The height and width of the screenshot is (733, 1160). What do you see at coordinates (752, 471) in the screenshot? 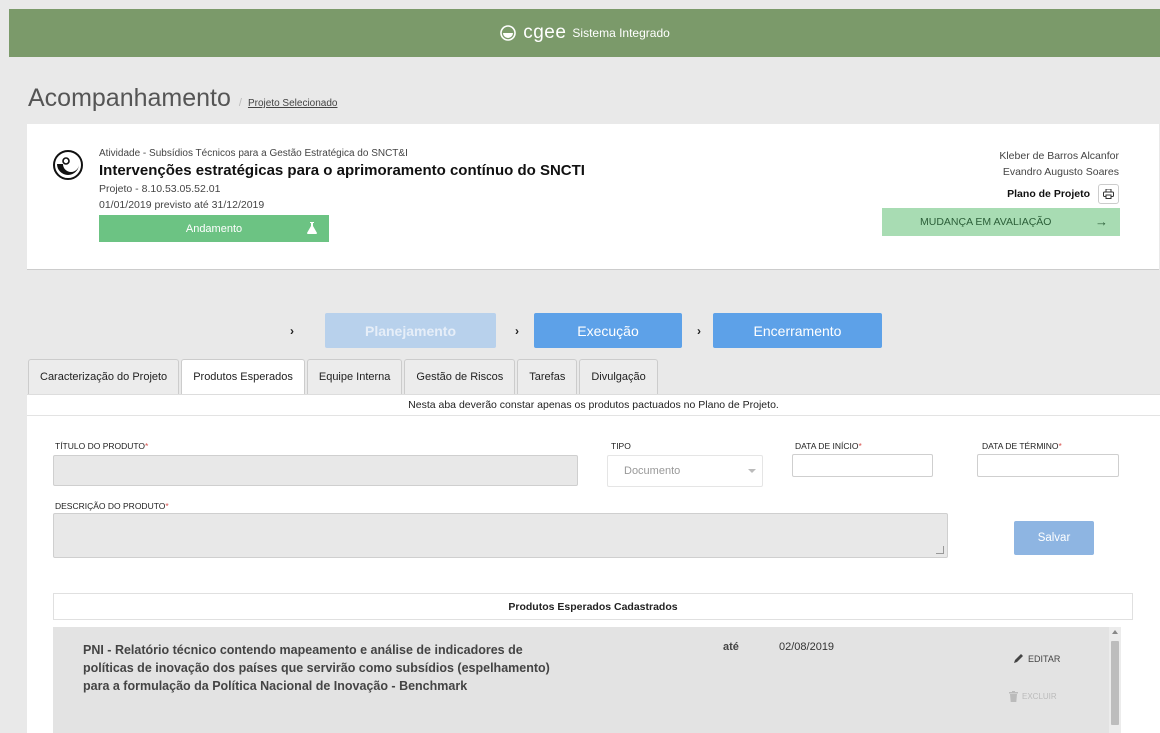
I see `chevron-down-icon` at bounding box center [752, 471].